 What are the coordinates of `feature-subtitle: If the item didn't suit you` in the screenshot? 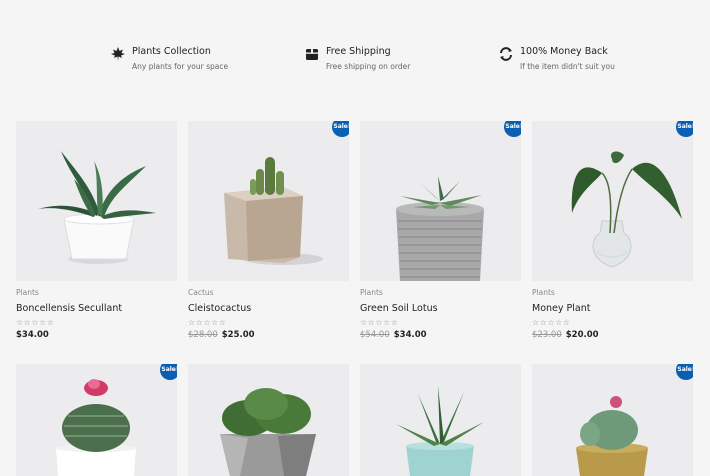 It's located at (567, 66).